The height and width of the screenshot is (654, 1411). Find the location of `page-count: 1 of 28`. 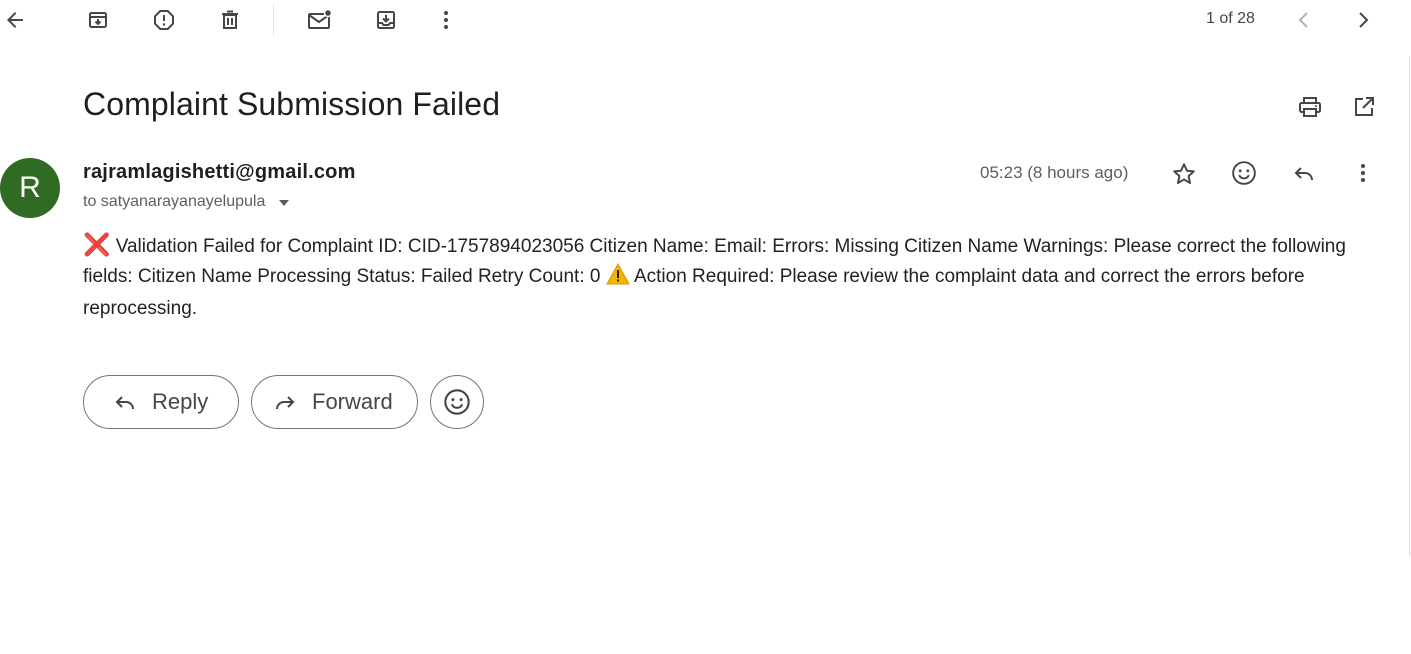

page-count: 1 of 28 is located at coordinates (1230, 18).